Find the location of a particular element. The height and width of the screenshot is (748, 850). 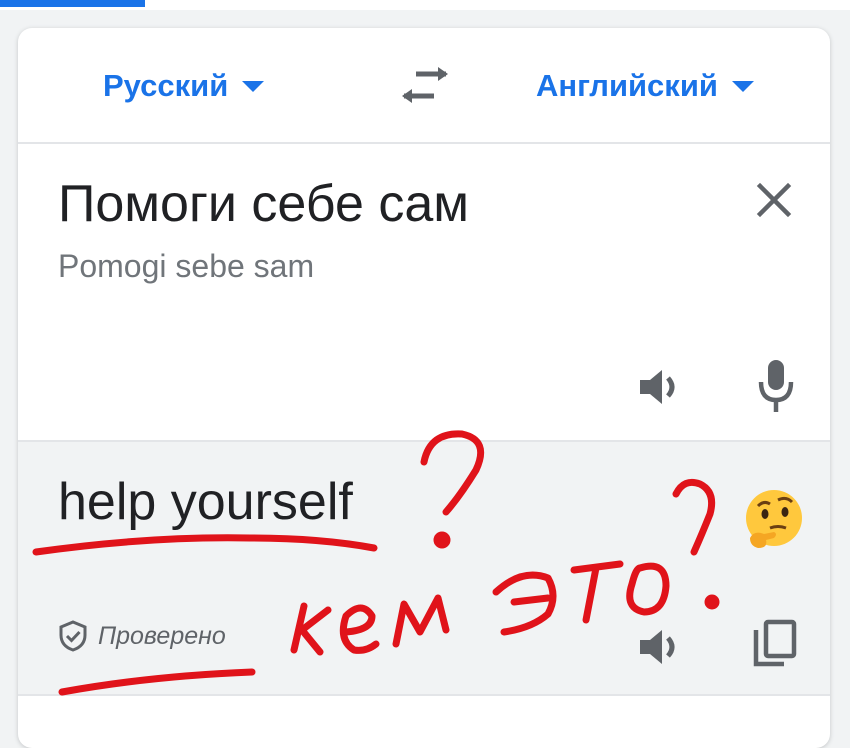

top-strip is located at coordinates (425, 5).